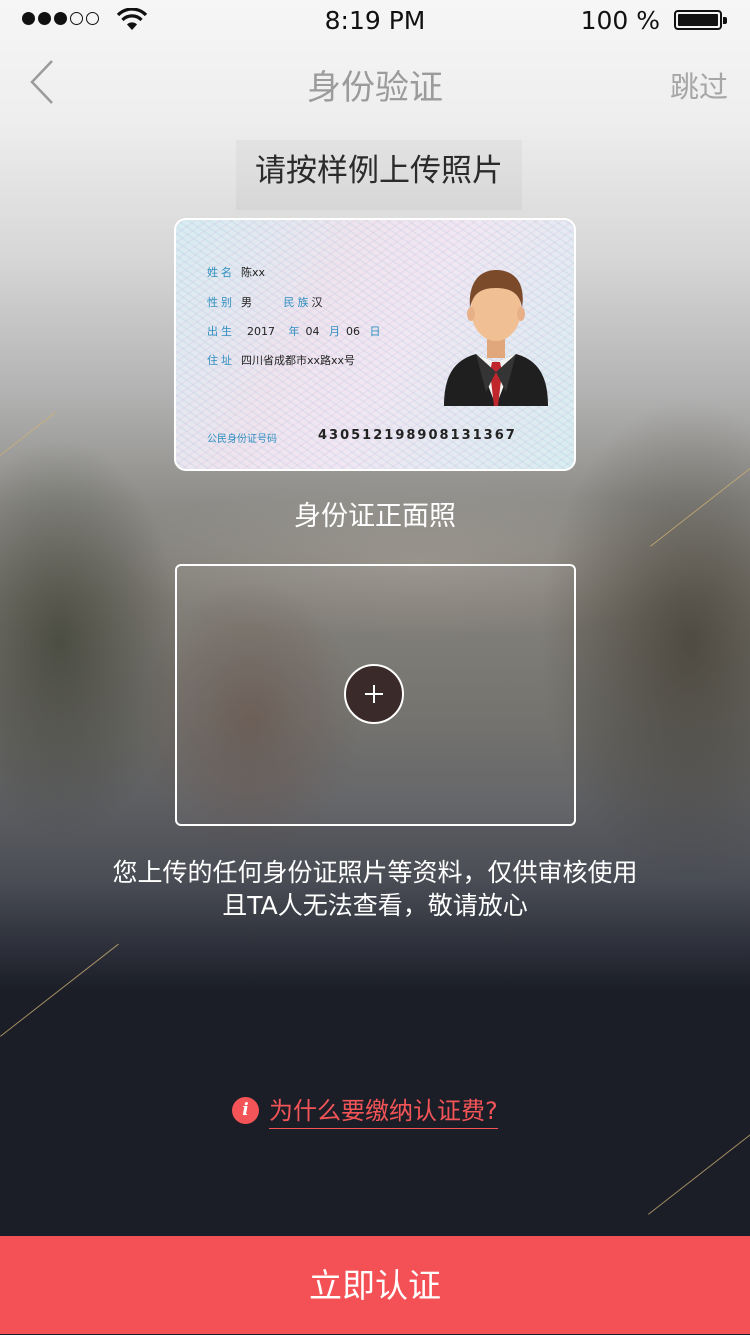 This screenshot has width=750, height=1335. What do you see at coordinates (297, 302) in the screenshot?
I see `id-card-label: 民族` at bounding box center [297, 302].